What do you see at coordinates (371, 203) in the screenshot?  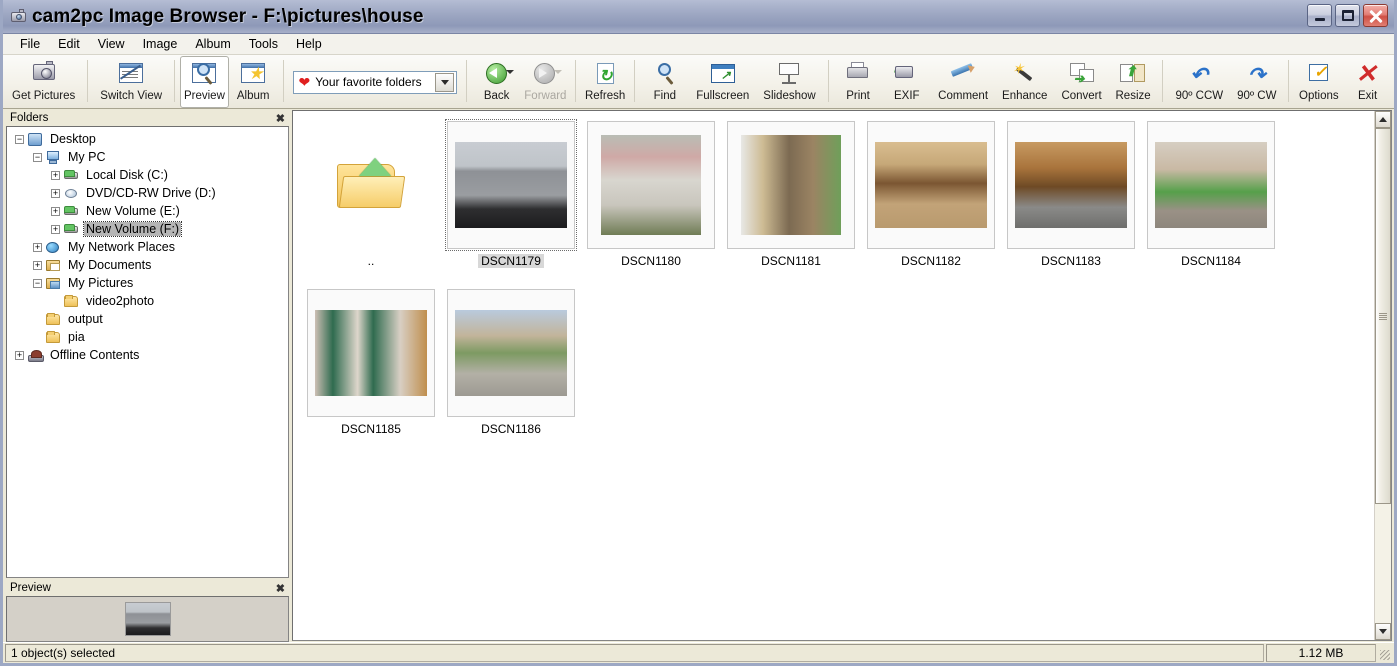 I see `thumbnail-parent-folder: ..` at bounding box center [371, 203].